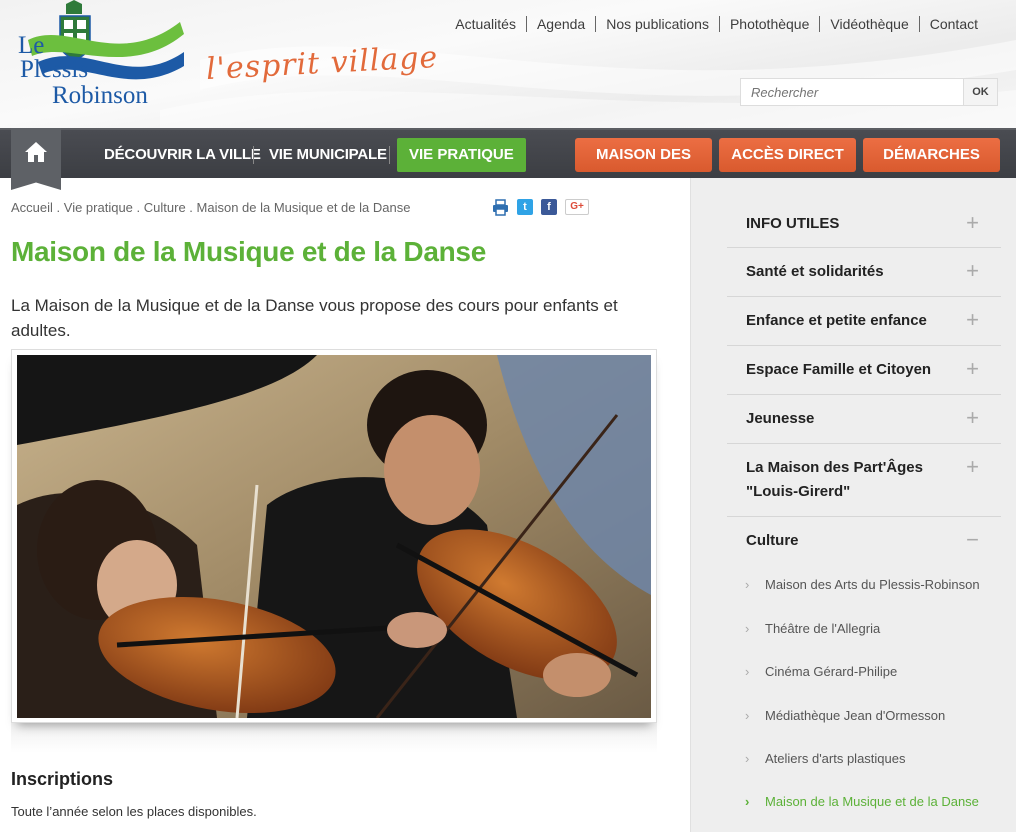 Image resolution: width=1016 pixels, height=832 pixels. What do you see at coordinates (855, 715) in the screenshot?
I see `sidebar-subitem-label: Médiathèque Jean d'Ormesson` at bounding box center [855, 715].